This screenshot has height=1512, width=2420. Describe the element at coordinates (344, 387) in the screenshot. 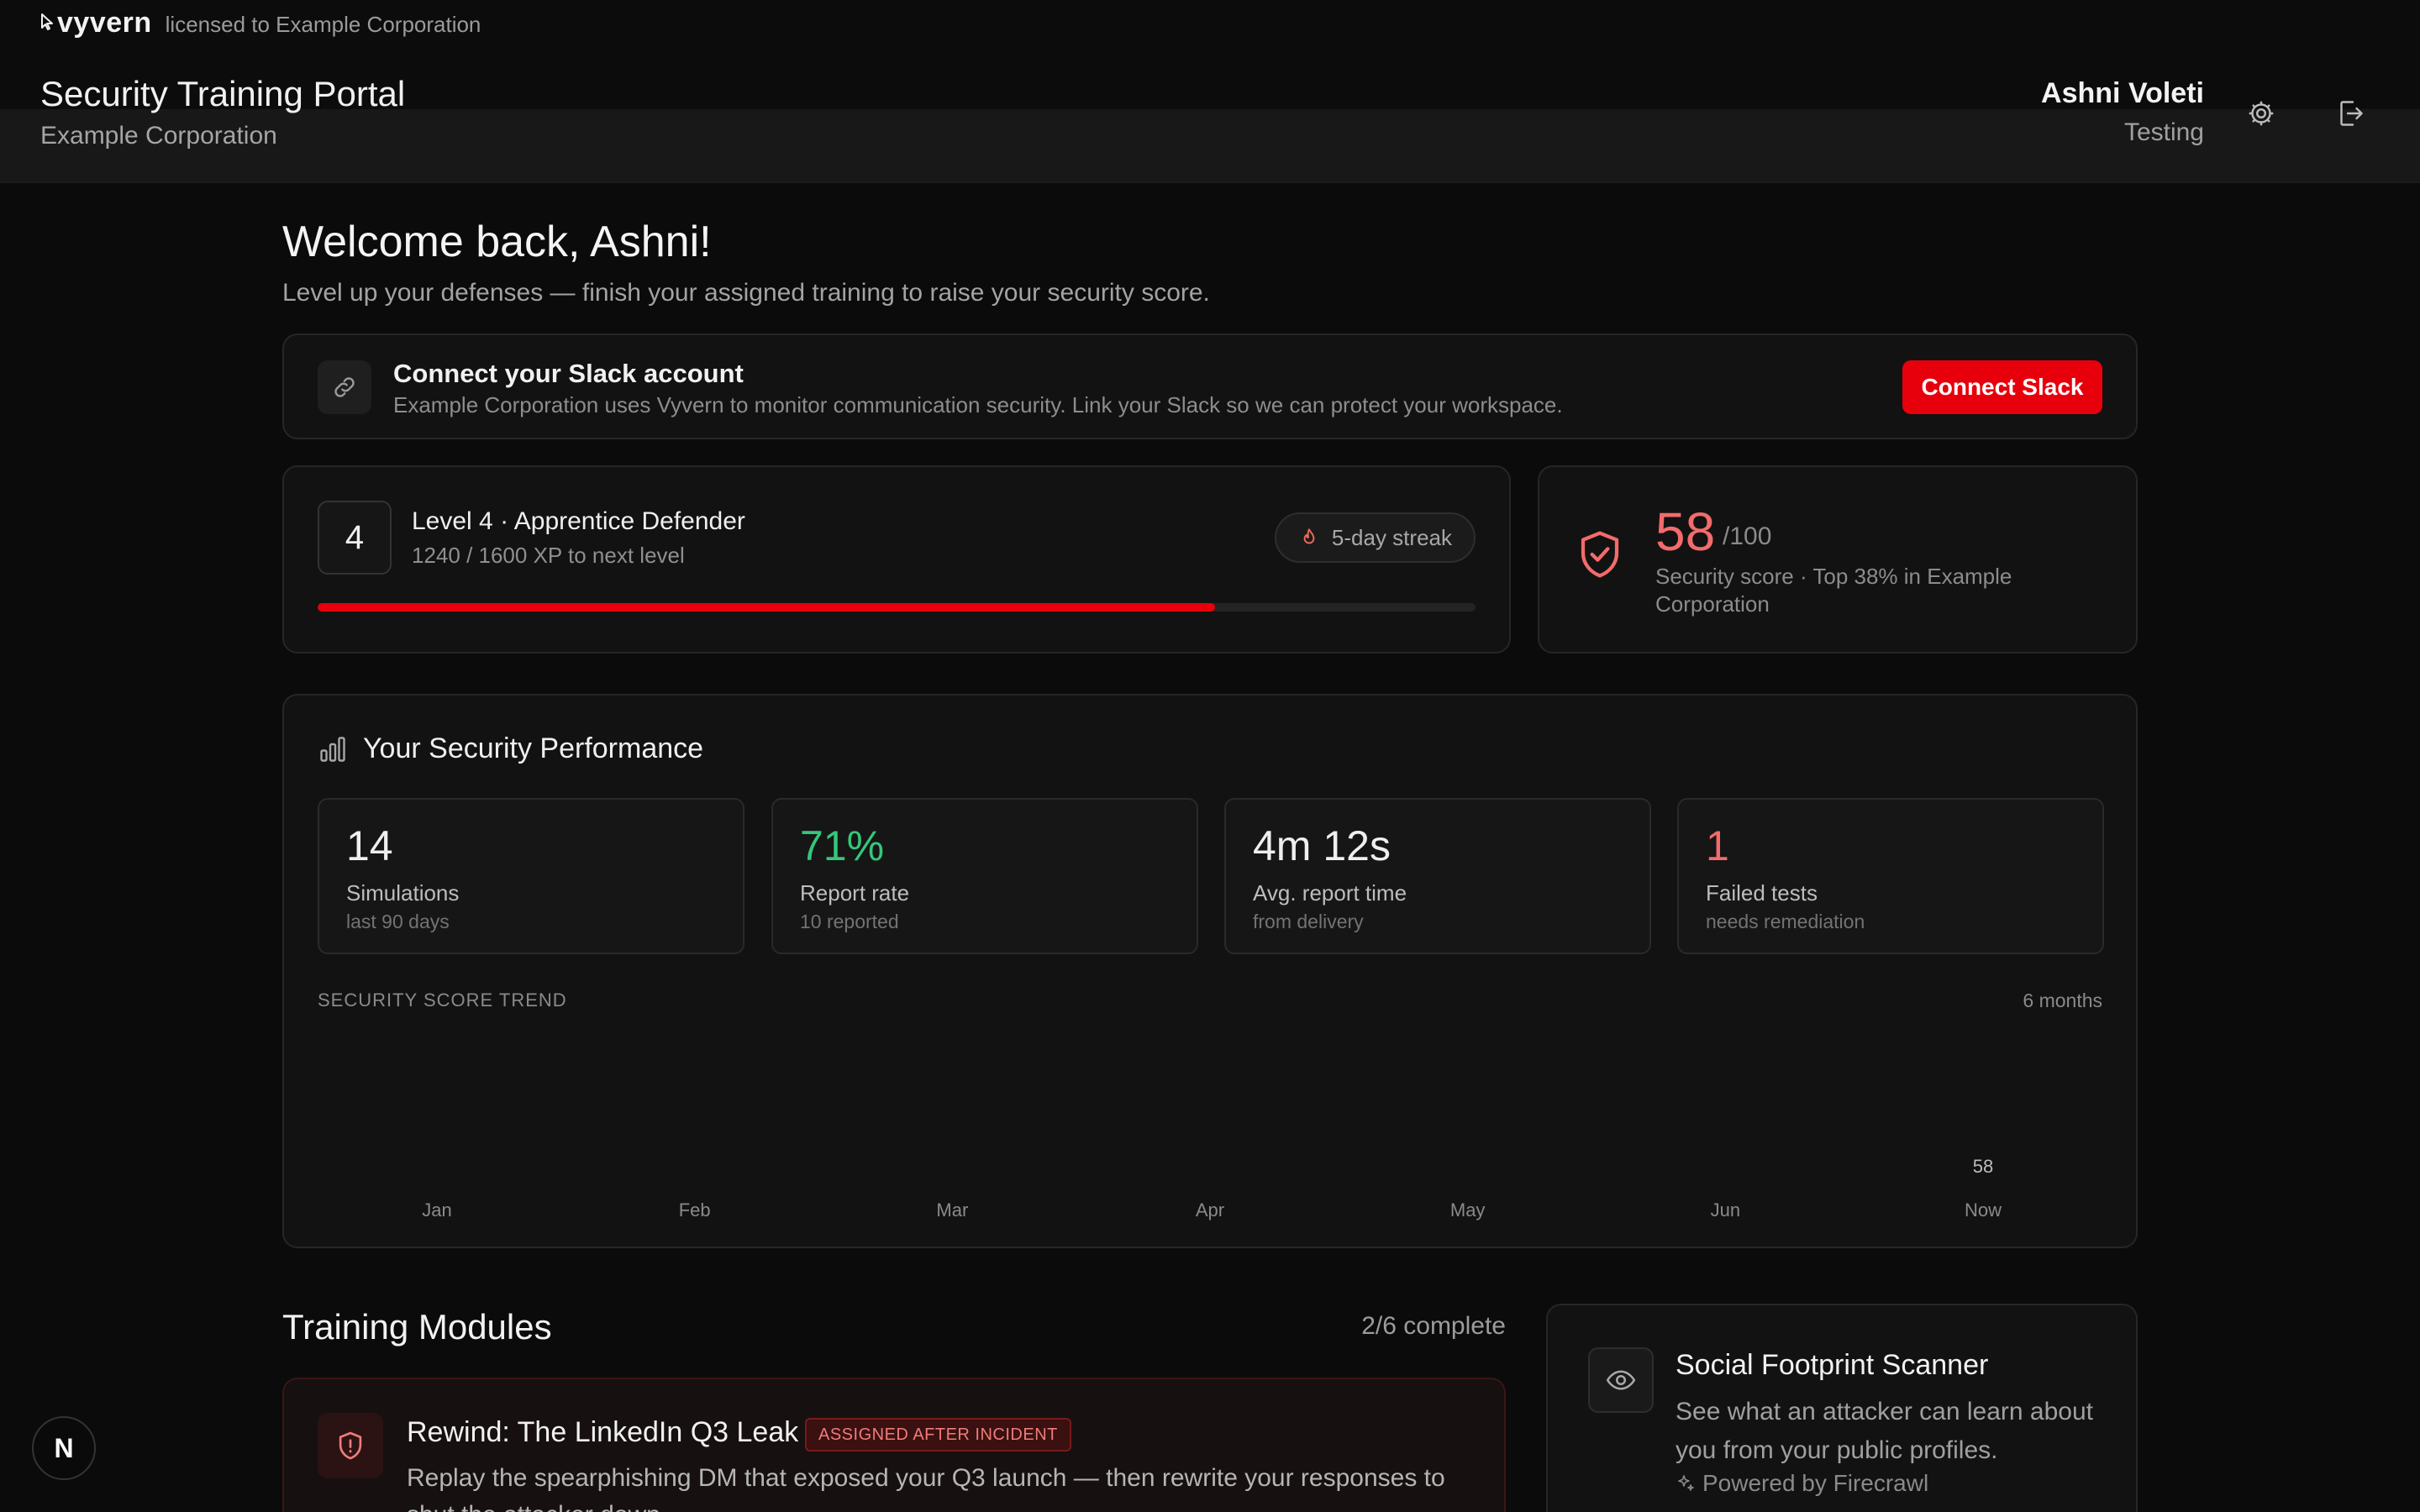

I see `link-icon` at that location.